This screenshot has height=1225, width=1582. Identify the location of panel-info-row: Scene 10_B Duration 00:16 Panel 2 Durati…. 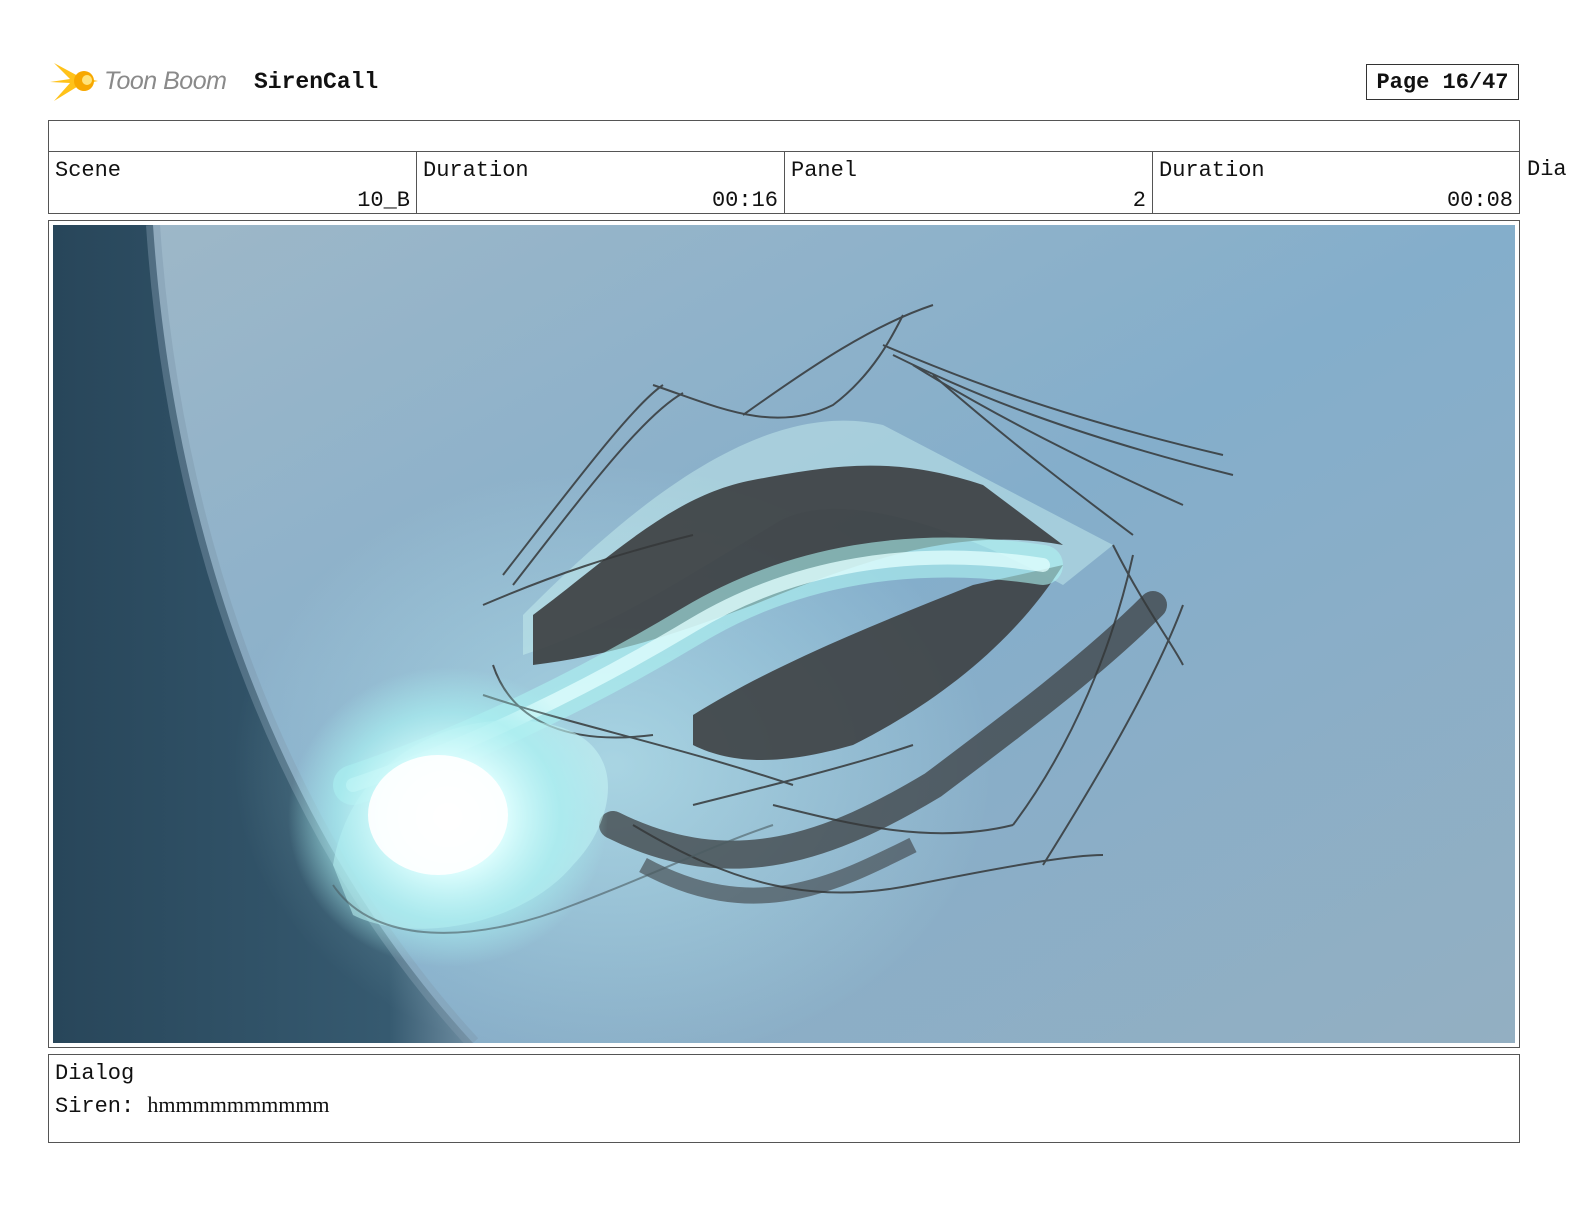
(784, 182).